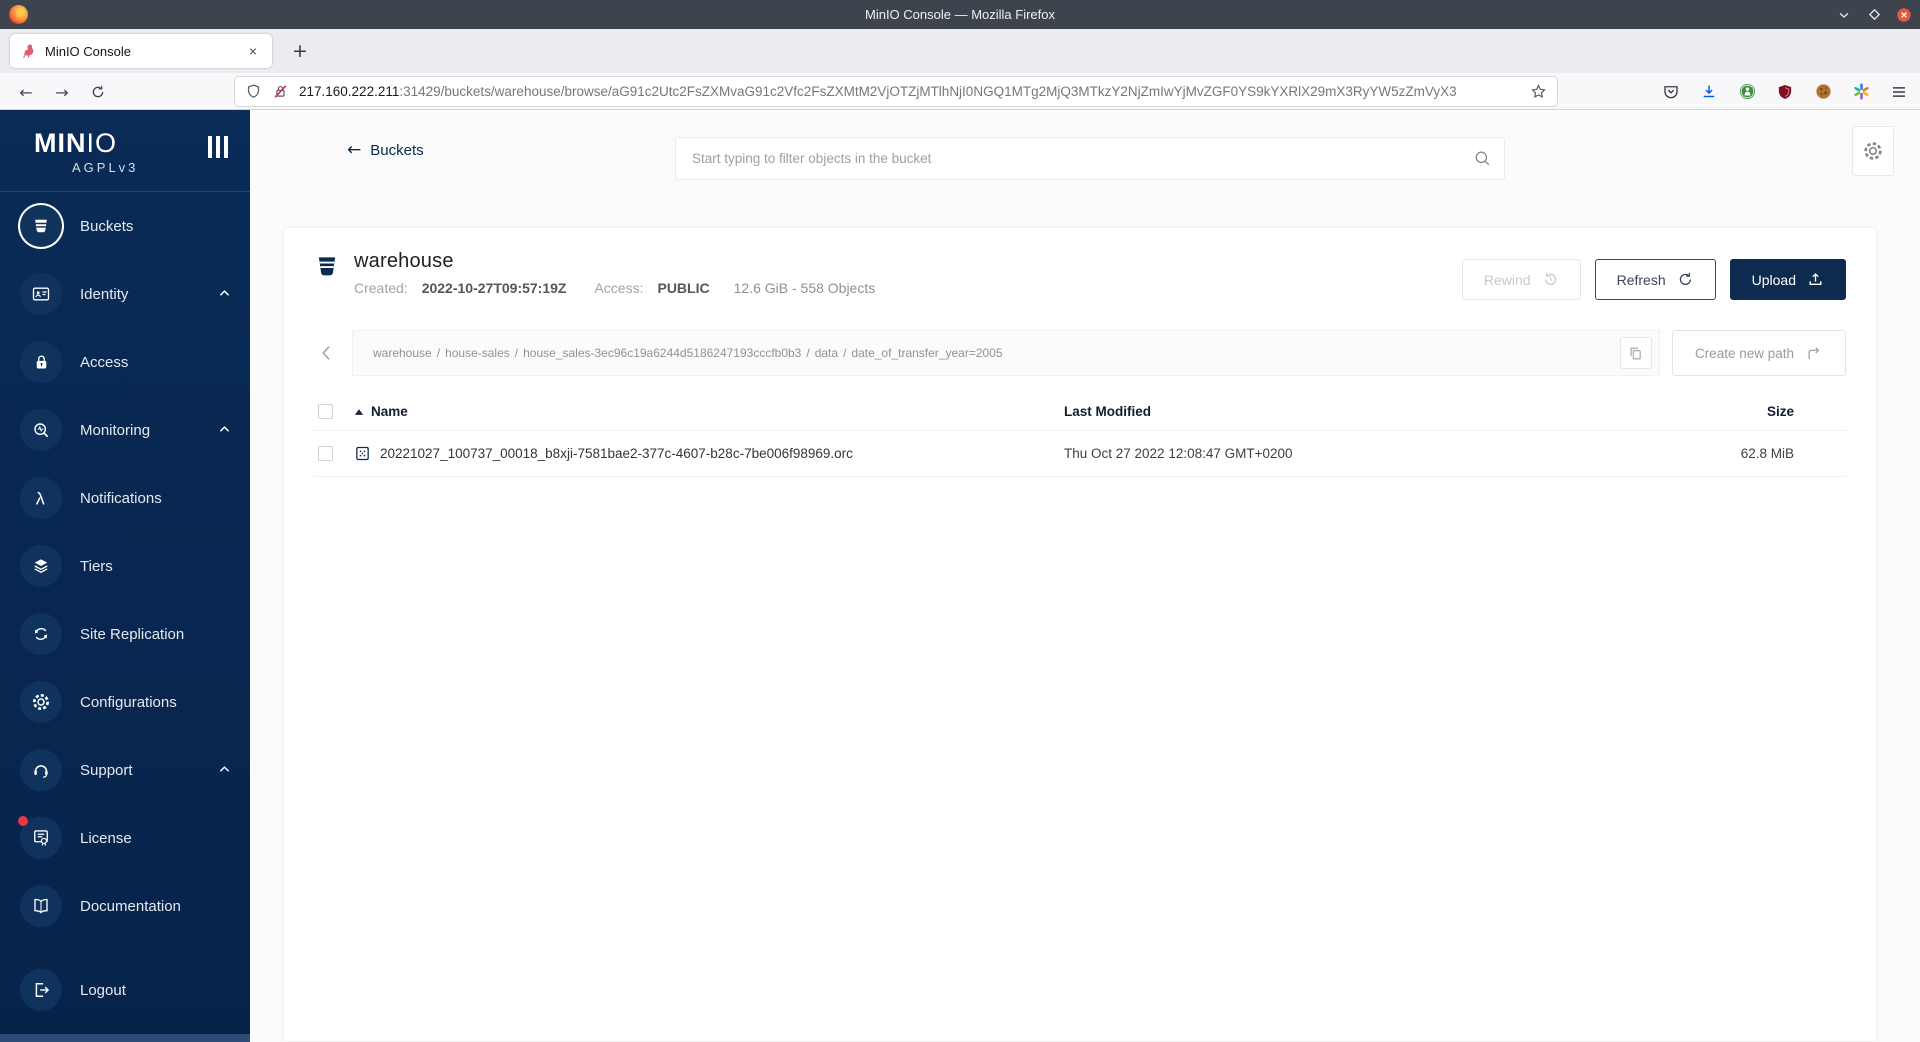 The width and height of the screenshot is (1920, 1042). Describe the element at coordinates (253, 91) in the screenshot. I see `tracking-shield-icon` at that location.